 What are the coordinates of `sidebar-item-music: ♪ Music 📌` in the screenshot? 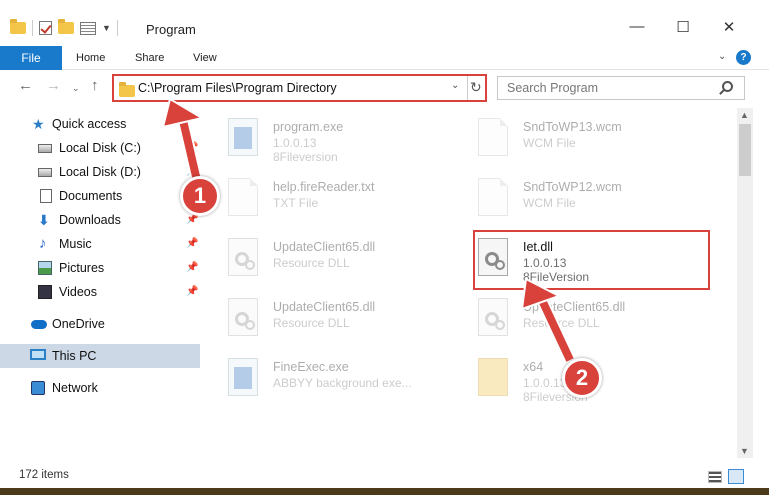 It's located at (100, 244).